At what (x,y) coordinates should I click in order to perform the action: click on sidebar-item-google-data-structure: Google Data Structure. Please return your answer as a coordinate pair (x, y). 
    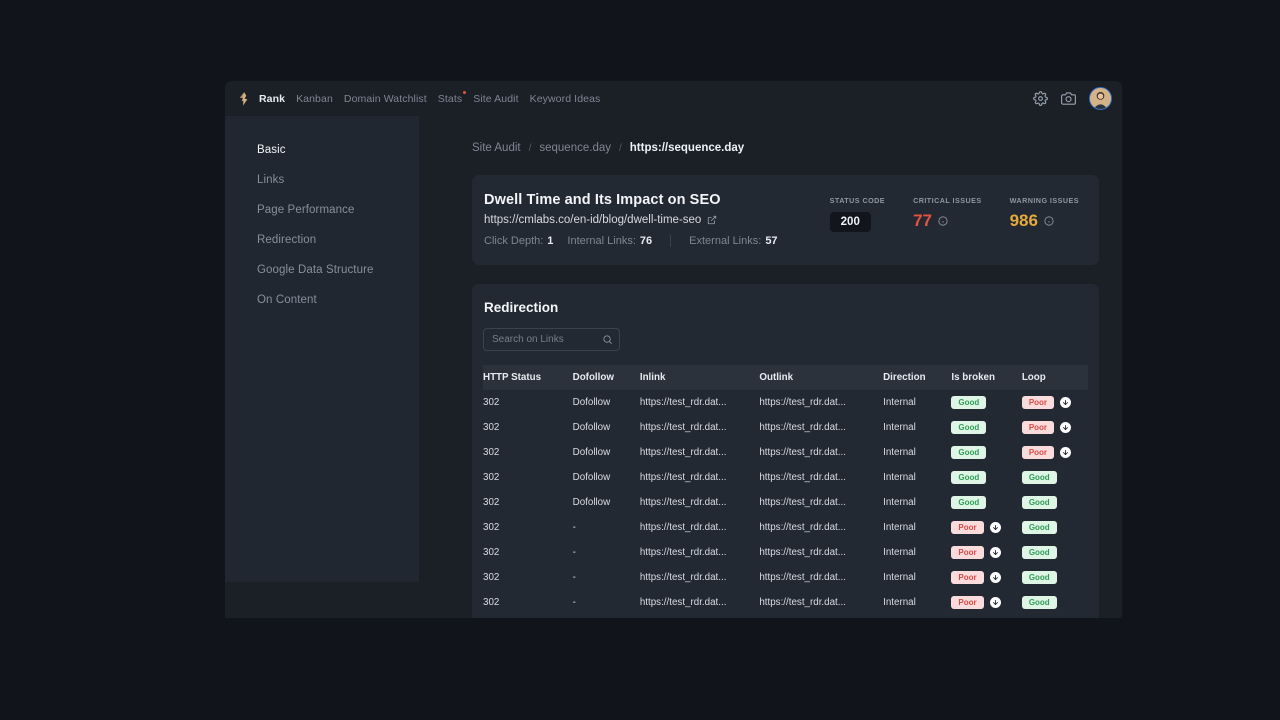
    Looking at the image, I should click on (322, 270).